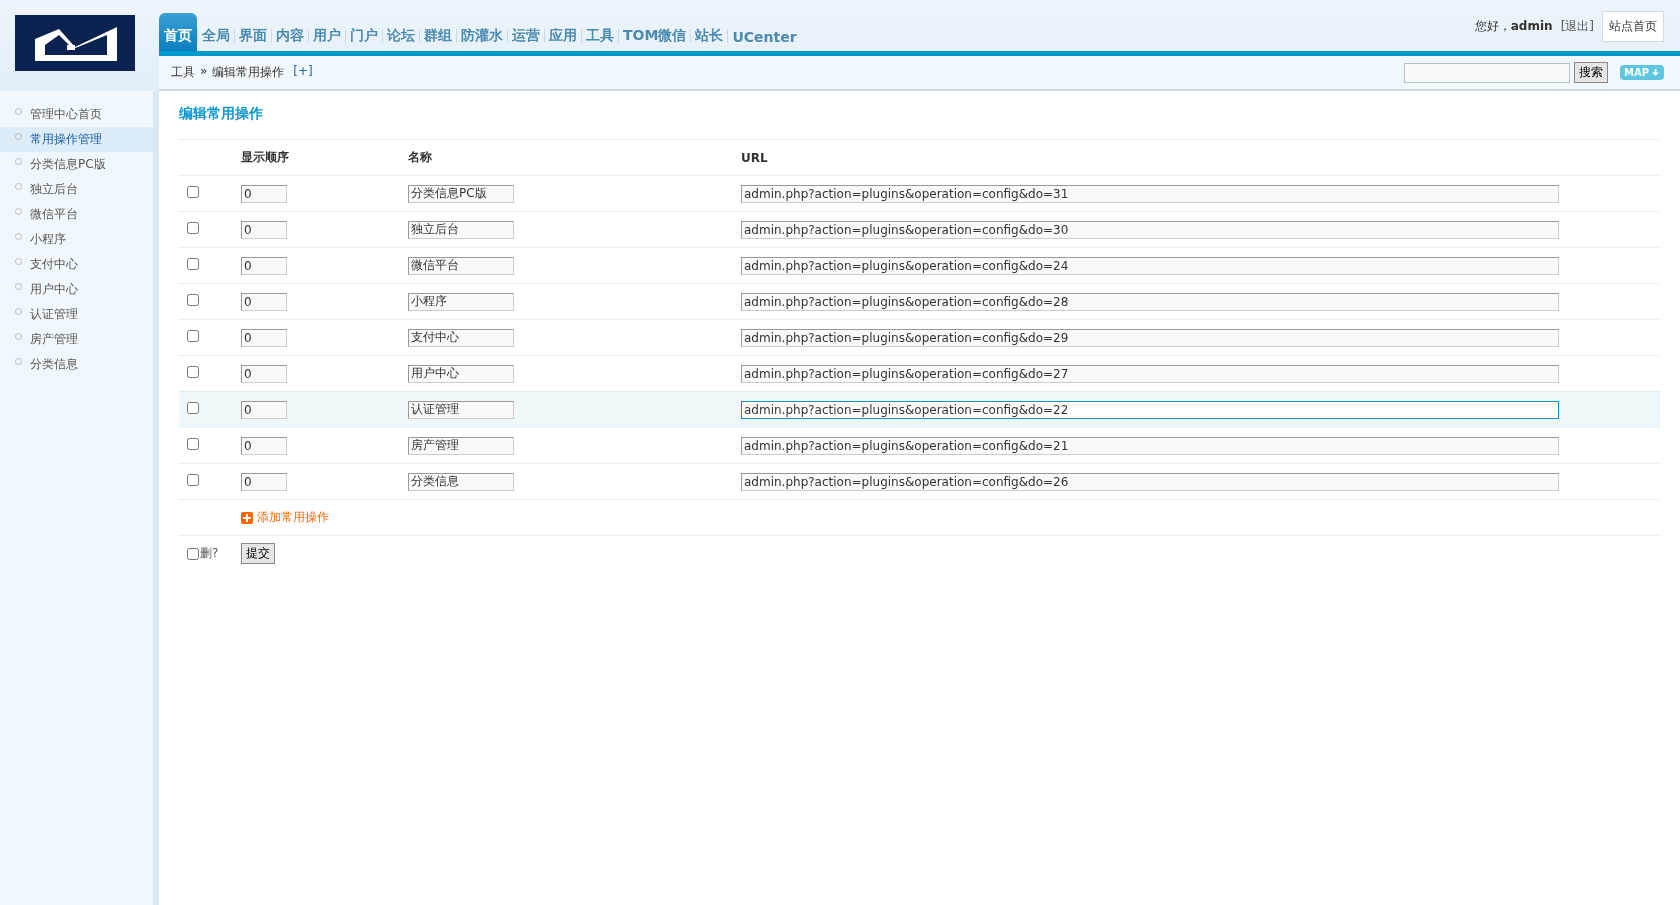  Describe the element at coordinates (1633, 26) in the screenshot. I see `site-home-button: 站点首页` at that location.